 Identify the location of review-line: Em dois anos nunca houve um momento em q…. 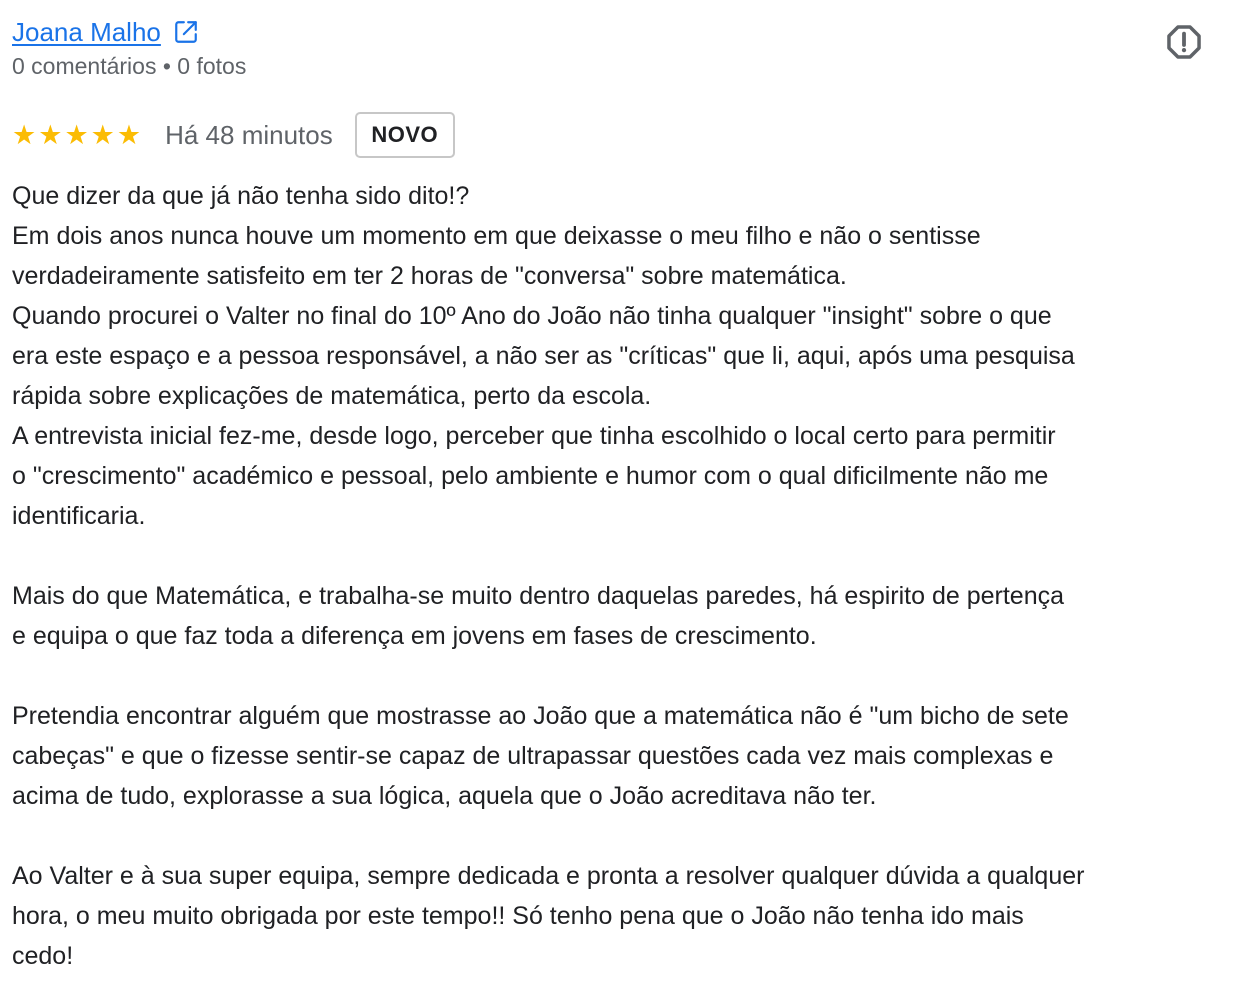
(496, 236).